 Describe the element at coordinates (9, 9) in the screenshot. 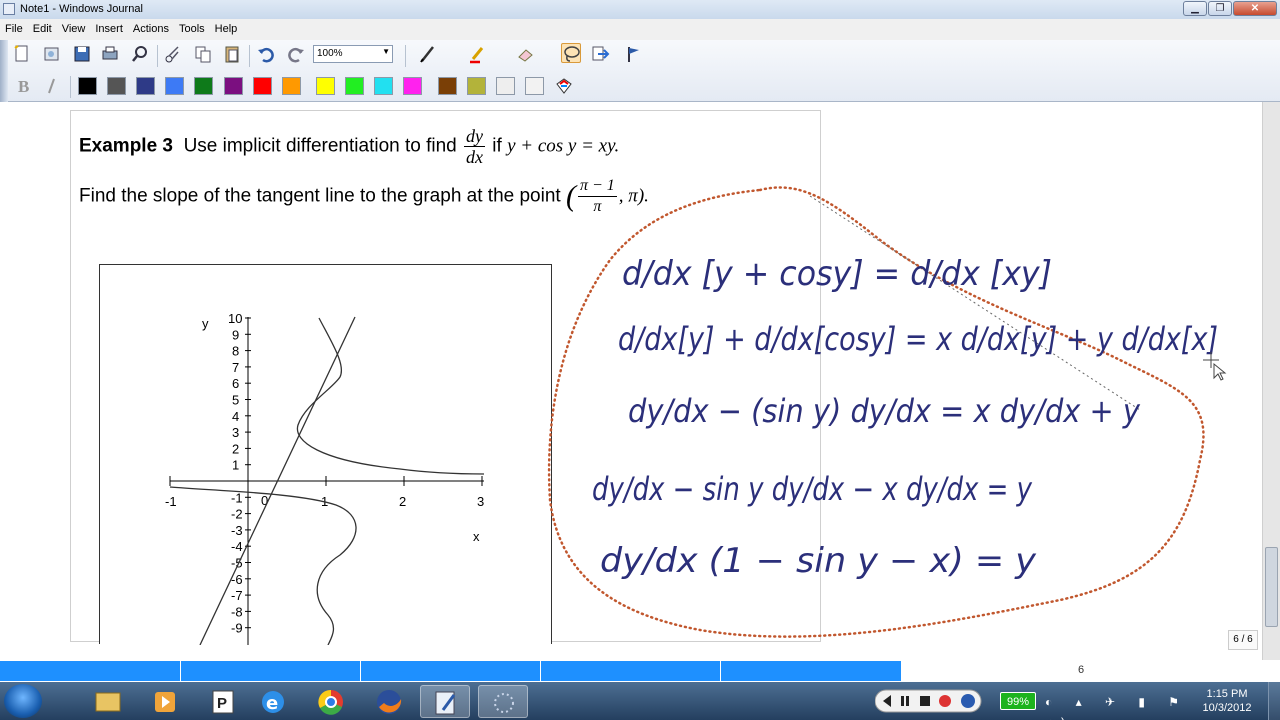

I see `app-icon` at that location.